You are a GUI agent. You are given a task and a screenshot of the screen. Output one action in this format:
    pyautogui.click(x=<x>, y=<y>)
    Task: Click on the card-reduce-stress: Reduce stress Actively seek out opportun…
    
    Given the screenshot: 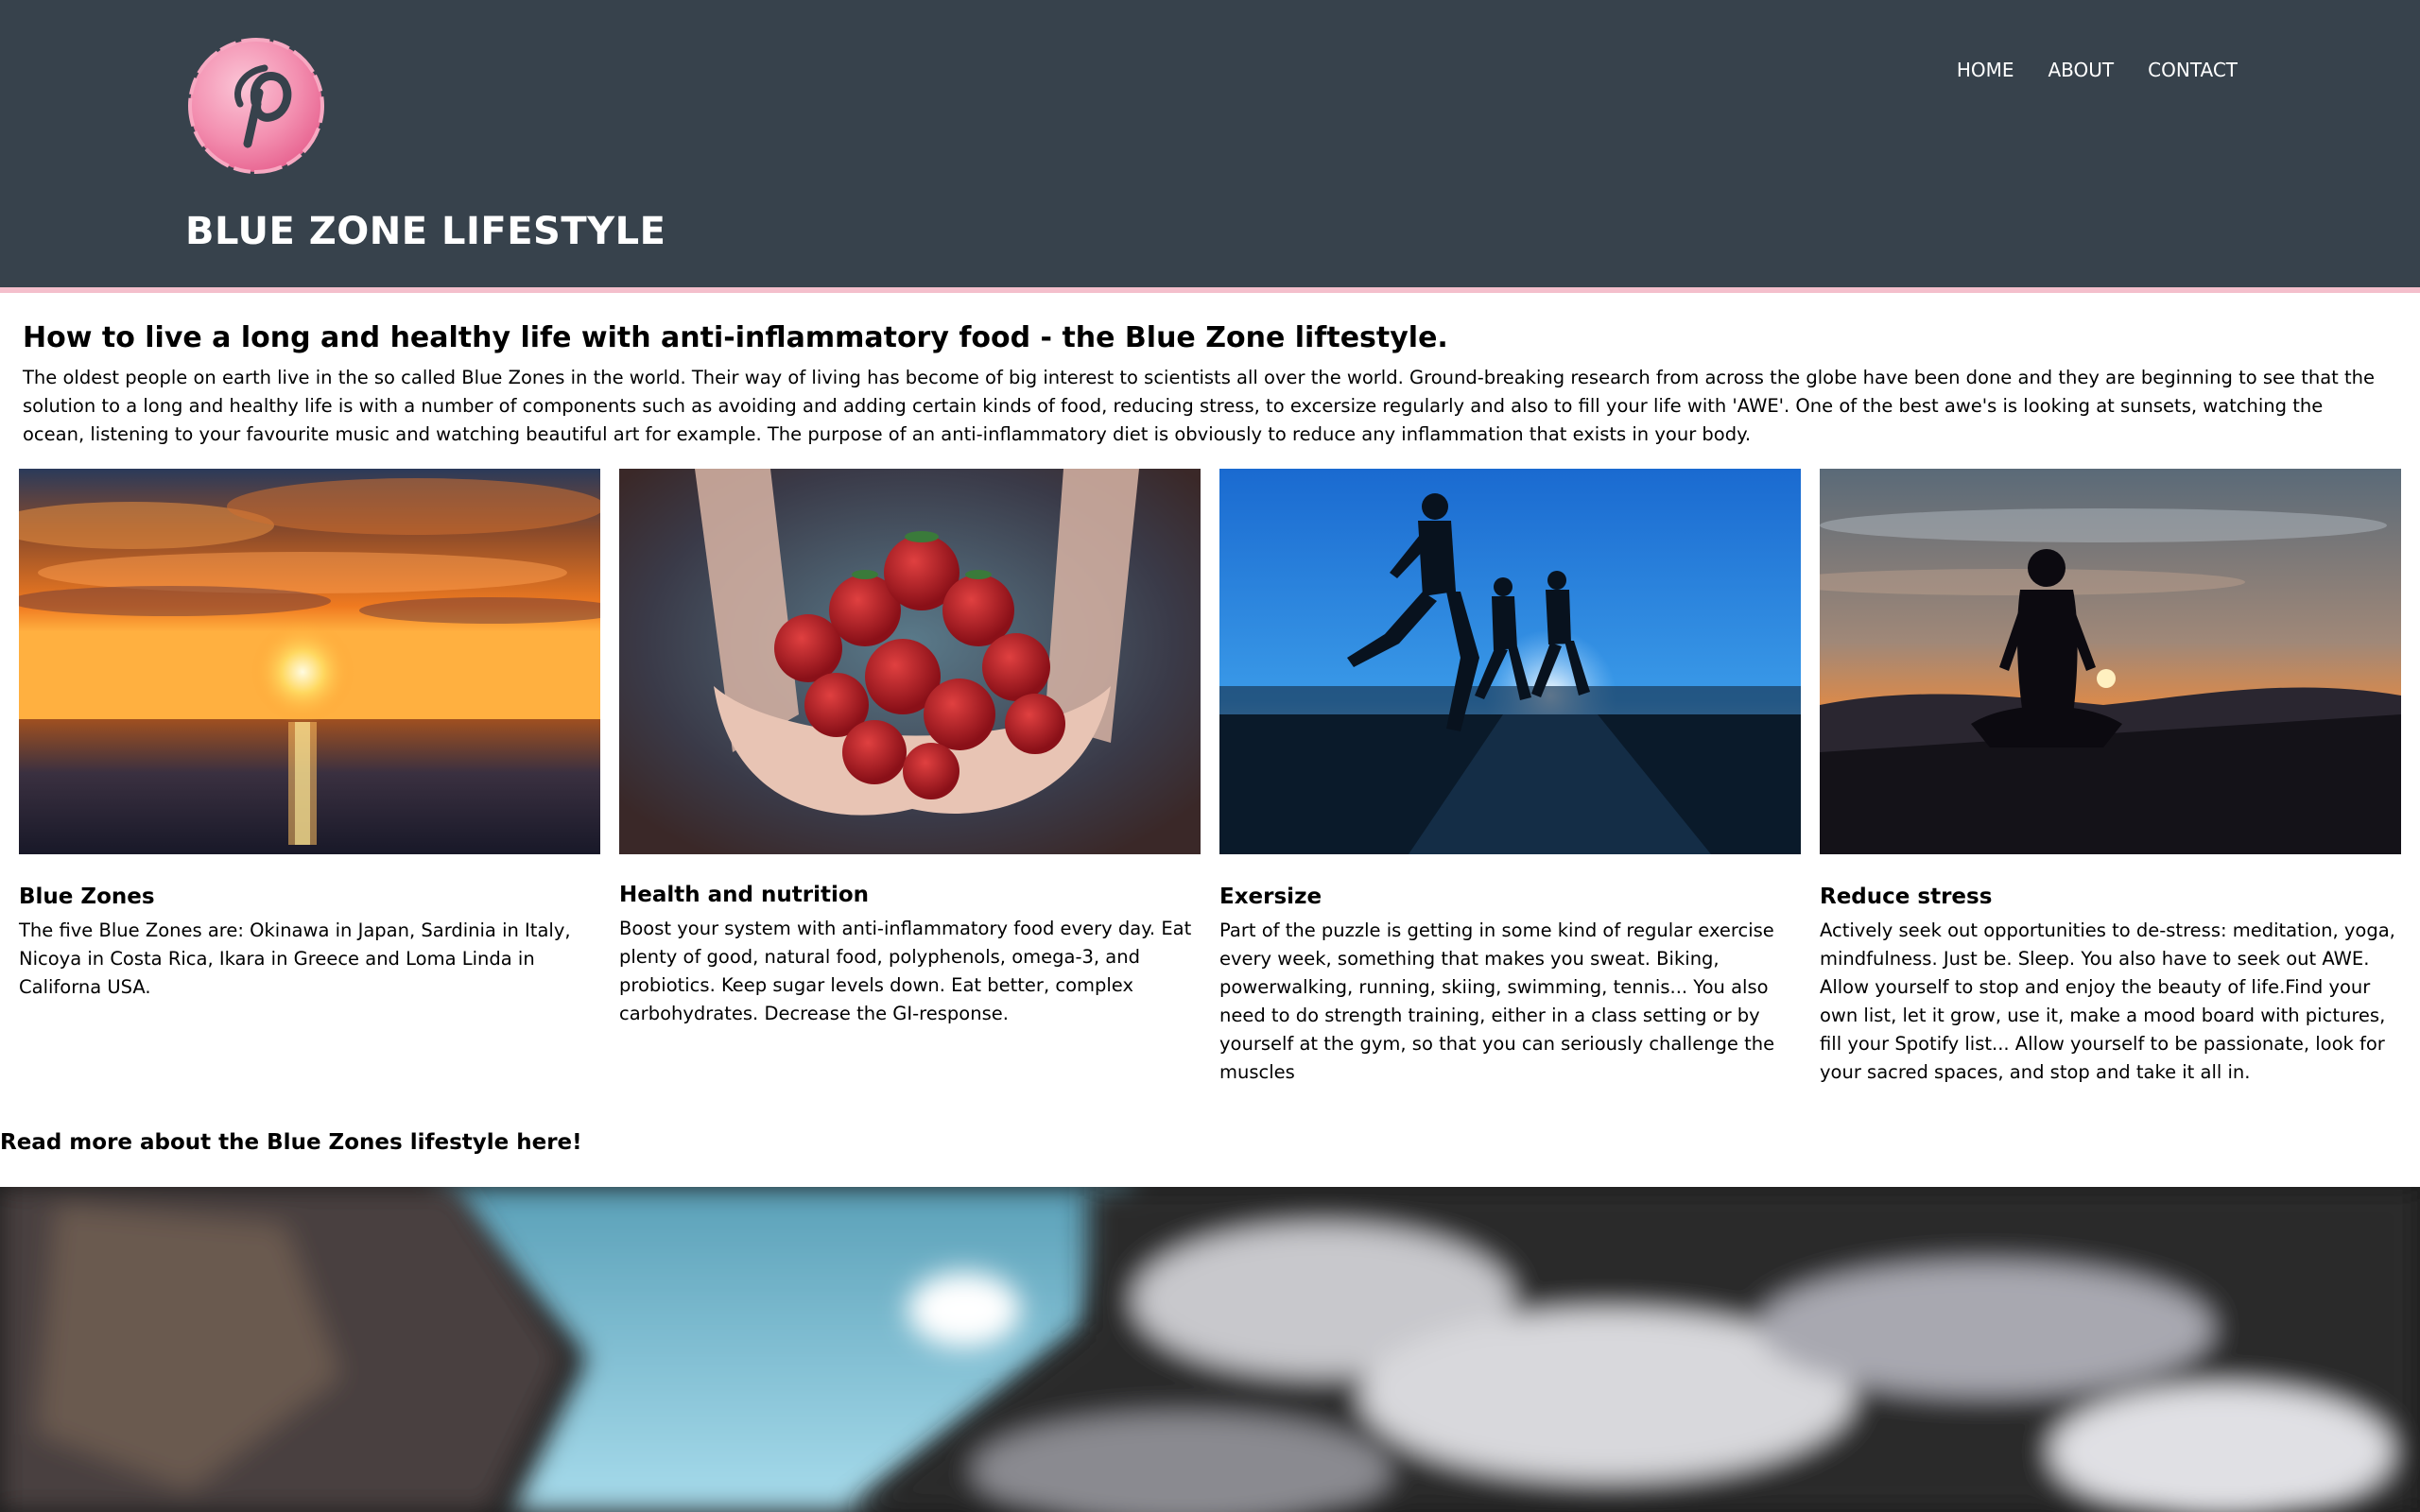 What is the action you would take?
    pyautogui.click(x=2110, y=778)
    